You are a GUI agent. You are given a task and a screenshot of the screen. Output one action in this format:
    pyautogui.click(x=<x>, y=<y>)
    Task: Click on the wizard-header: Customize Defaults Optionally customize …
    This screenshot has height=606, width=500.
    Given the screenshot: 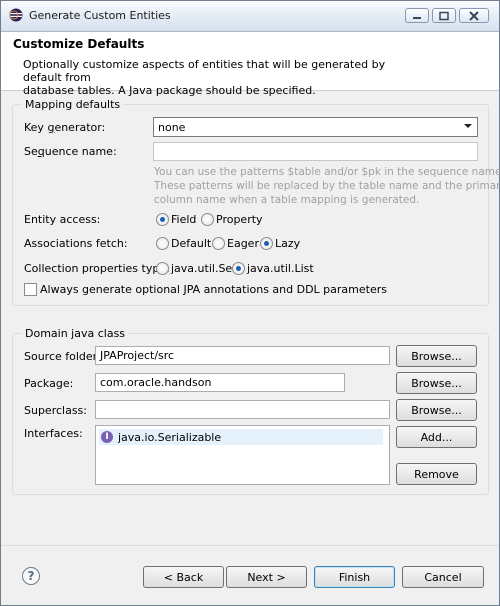 What is the action you would take?
    pyautogui.click(x=250, y=64)
    